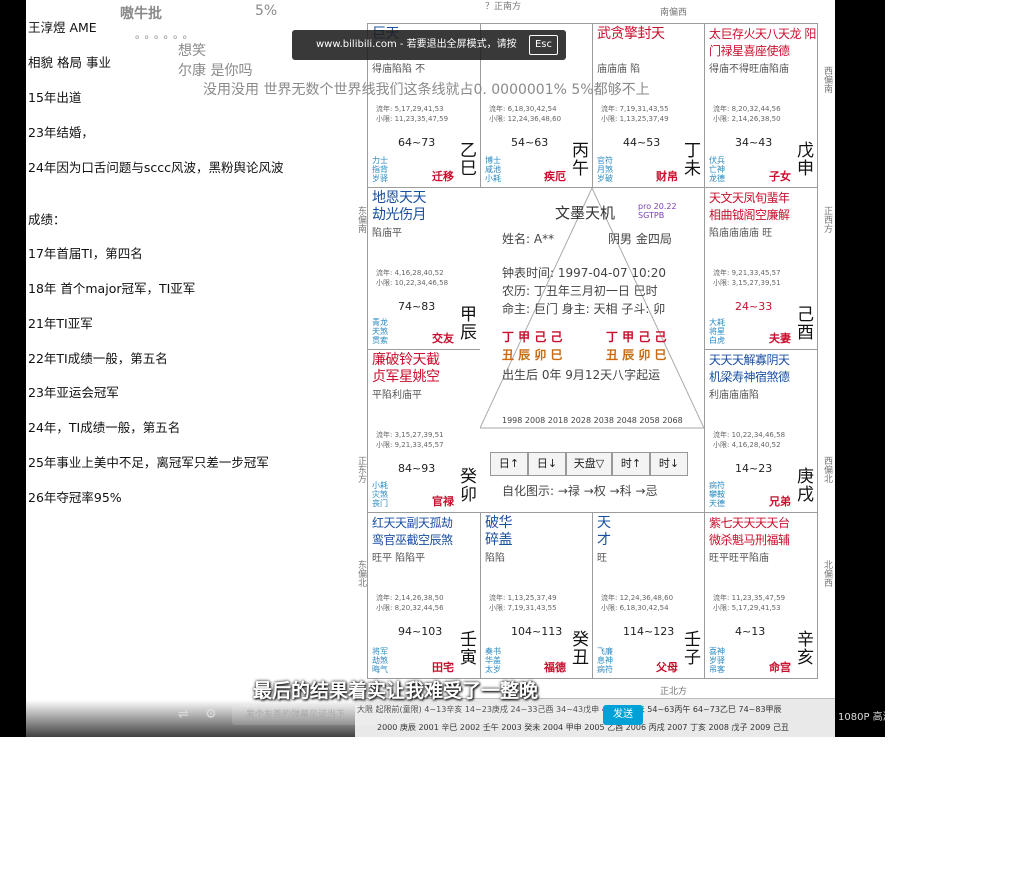  Describe the element at coordinates (584, 309) in the screenshot. I see `life-master: 命主: 巨门 身主: 天相 子斗: 卯` at that location.